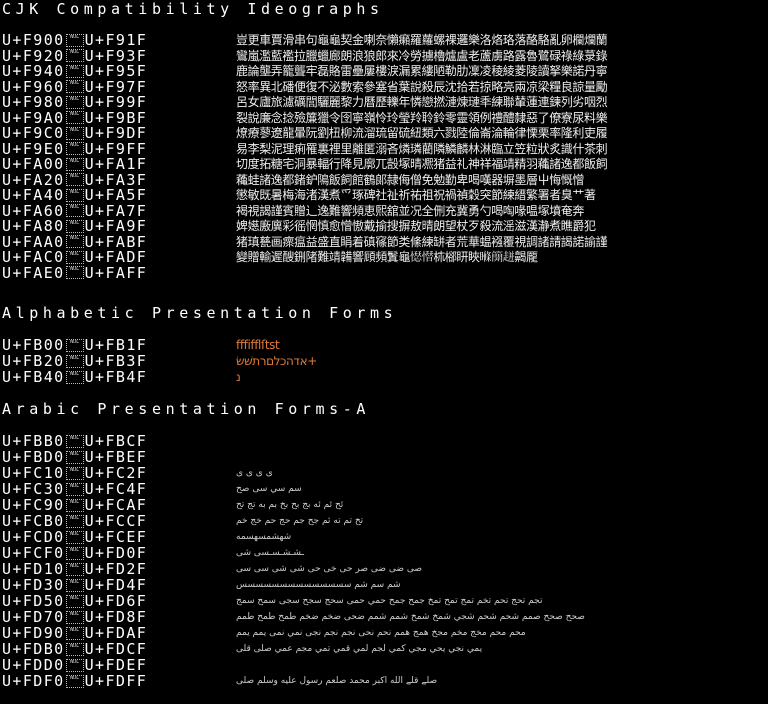 The image size is (768, 704). What do you see at coordinates (33, 40) in the screenshot?
I see `range-start: U+F900` at bounding box center [33, 40].